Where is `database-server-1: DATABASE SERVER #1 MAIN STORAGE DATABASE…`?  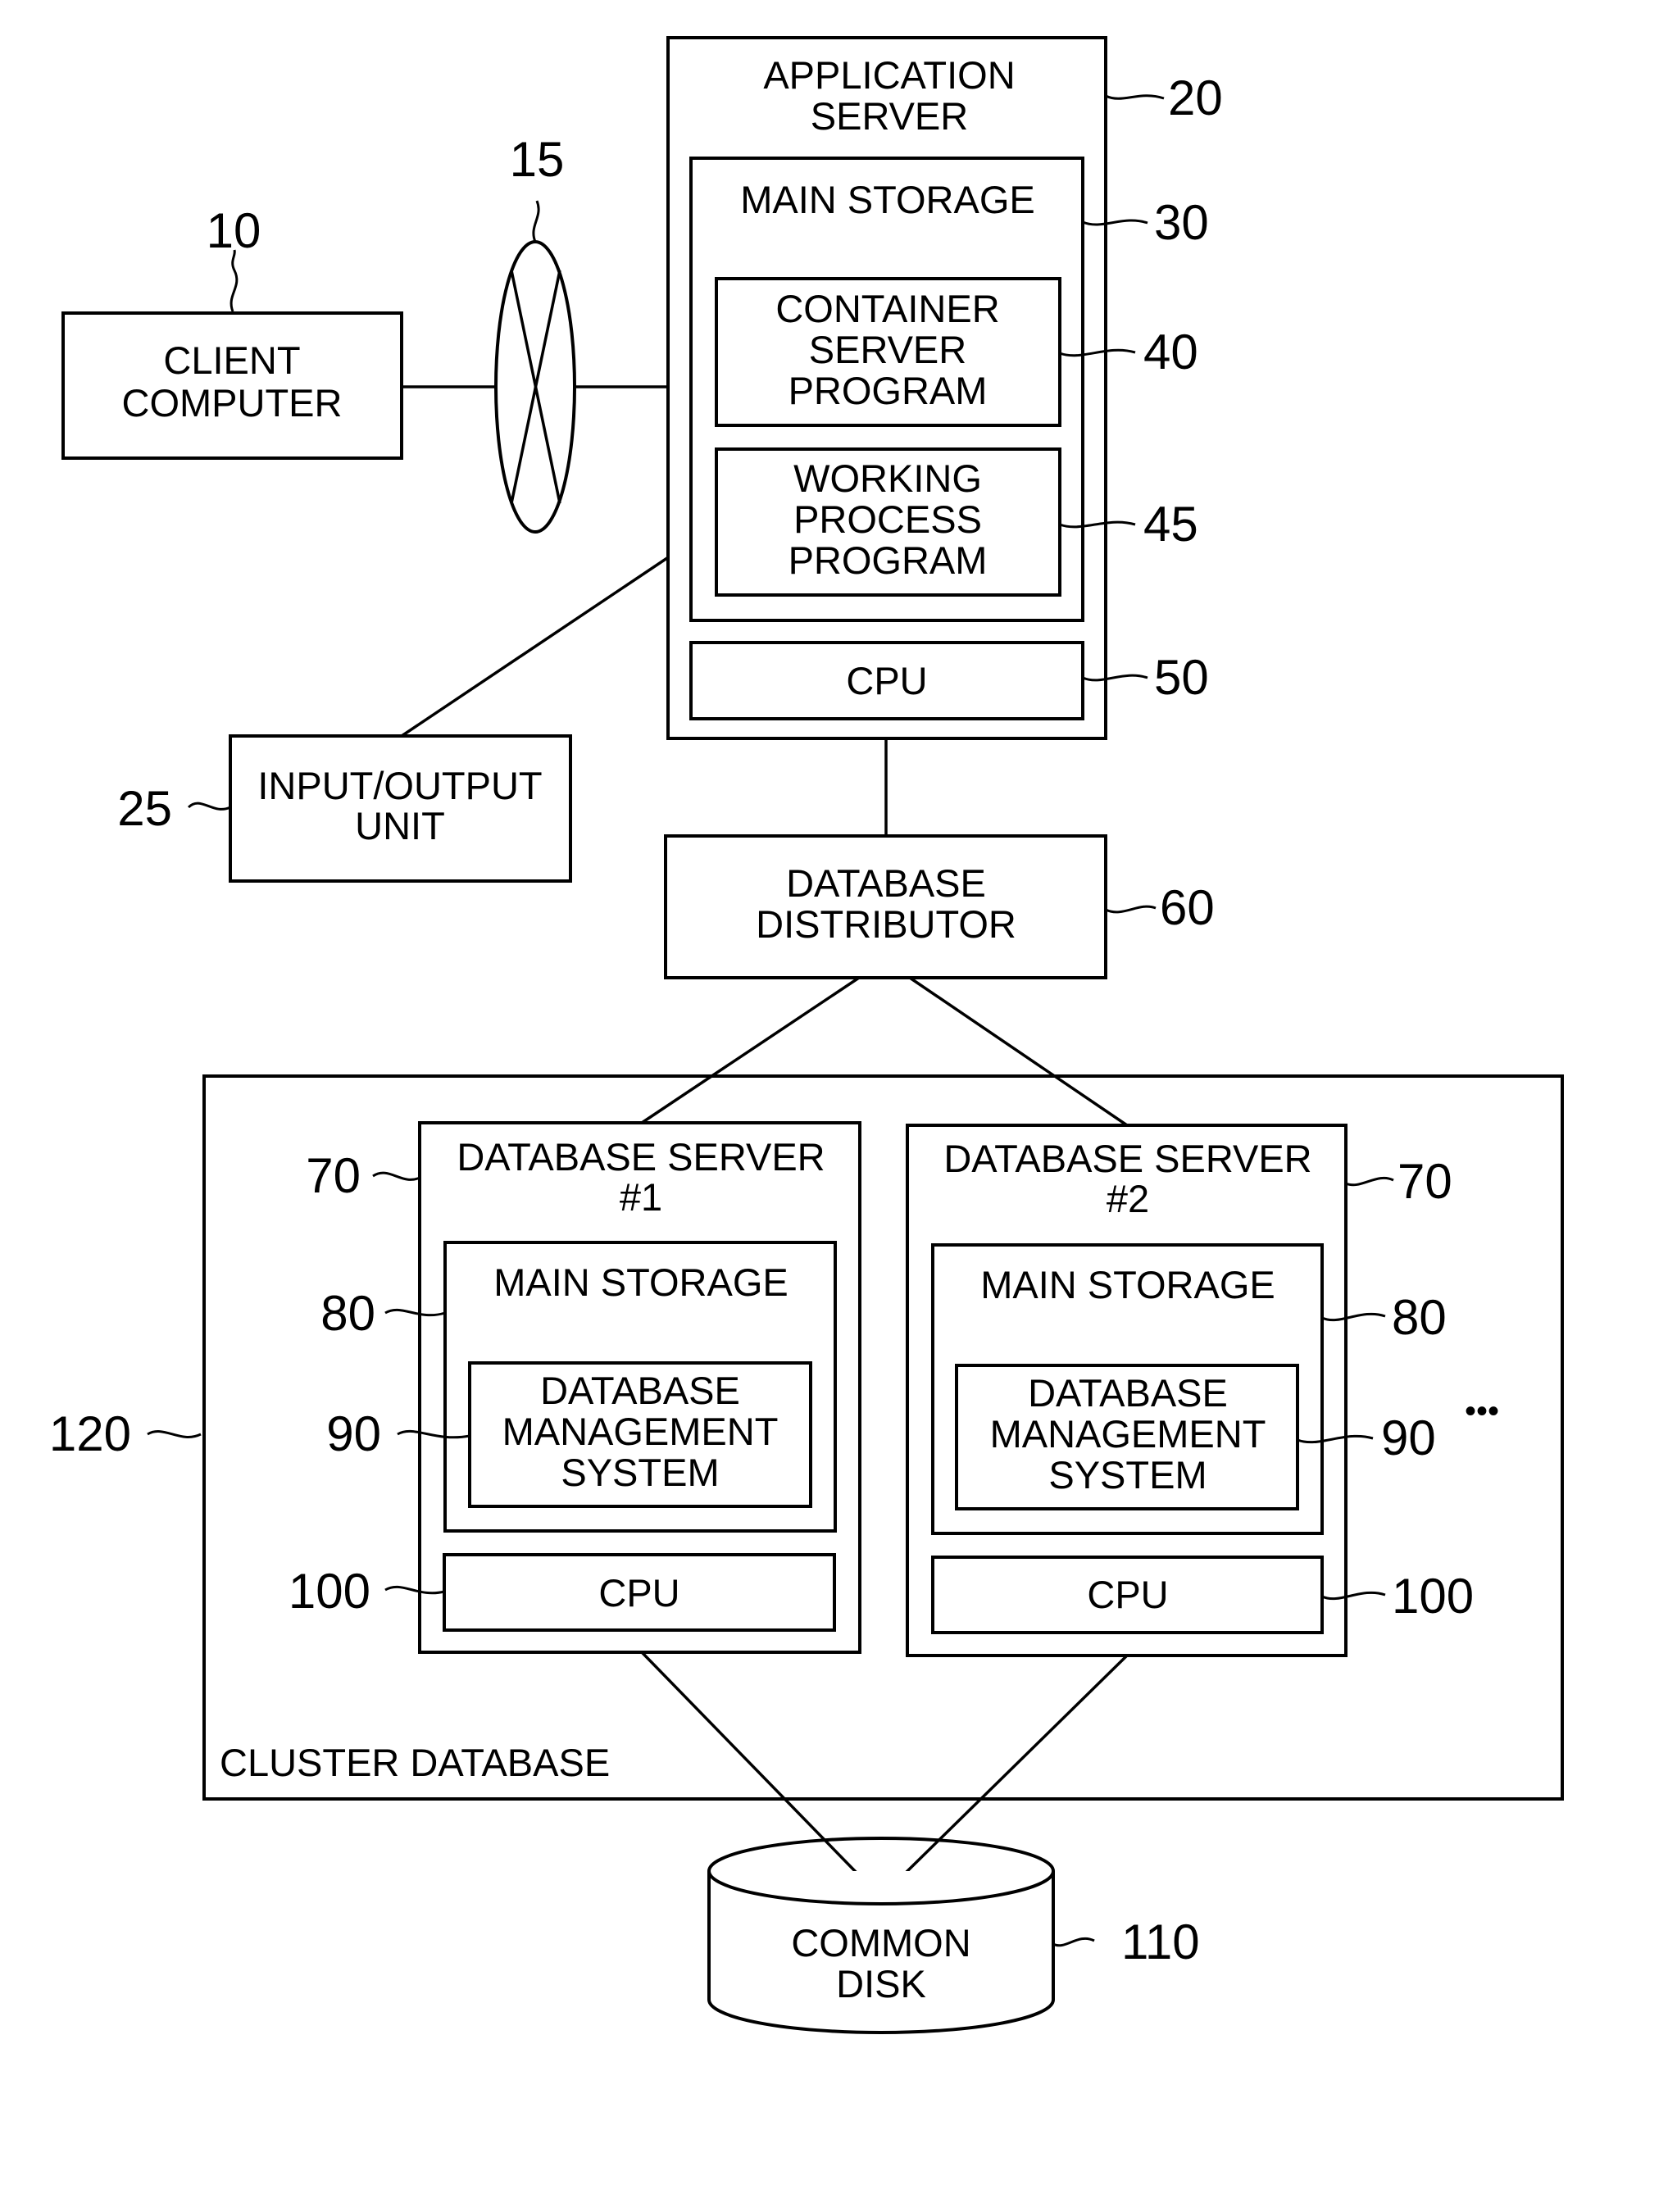 database-server-1: DATABASE SERVER #1 MAIN STORAGE DATABASE… is located at coordinates (639, 1387).